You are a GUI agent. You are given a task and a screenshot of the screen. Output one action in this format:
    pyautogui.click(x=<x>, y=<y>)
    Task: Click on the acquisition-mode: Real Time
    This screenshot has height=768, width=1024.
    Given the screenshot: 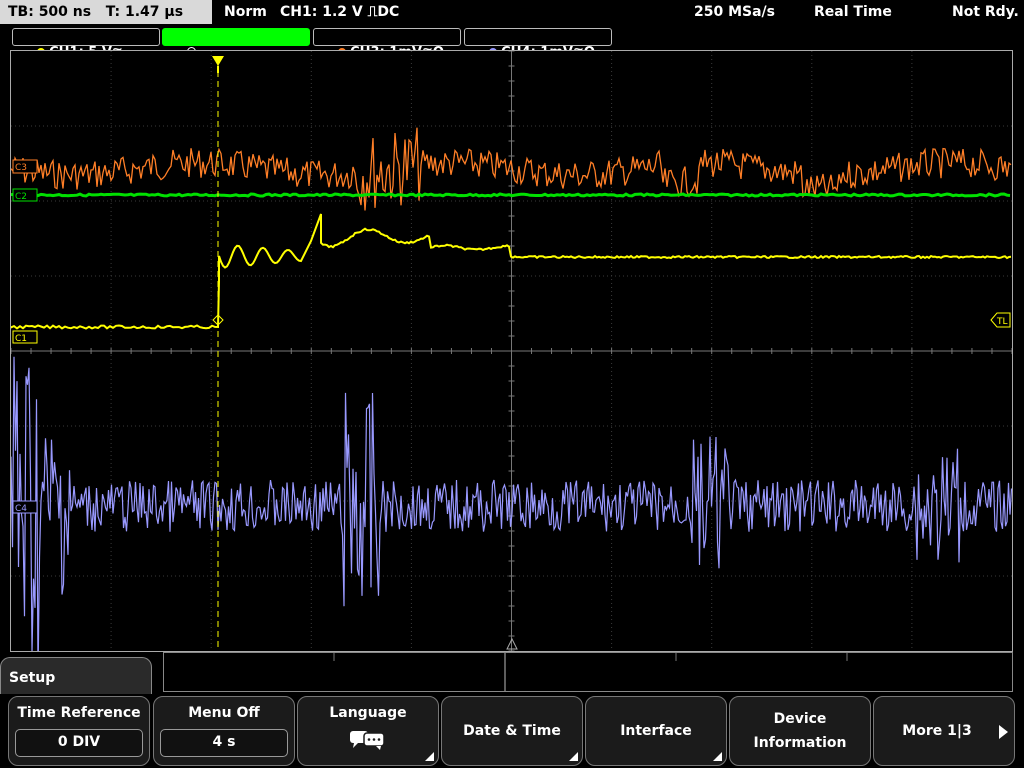 What is the action you would take?
    pyautogui.click(x=853, y=12)
    